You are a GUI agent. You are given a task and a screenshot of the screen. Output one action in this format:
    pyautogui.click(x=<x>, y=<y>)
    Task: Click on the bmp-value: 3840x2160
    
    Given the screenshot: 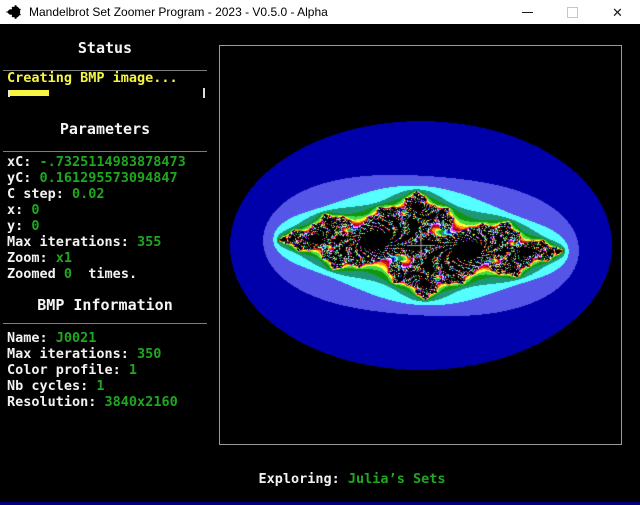 What is the action you would take?
    pyautogui.click(x=141, y=402)
    